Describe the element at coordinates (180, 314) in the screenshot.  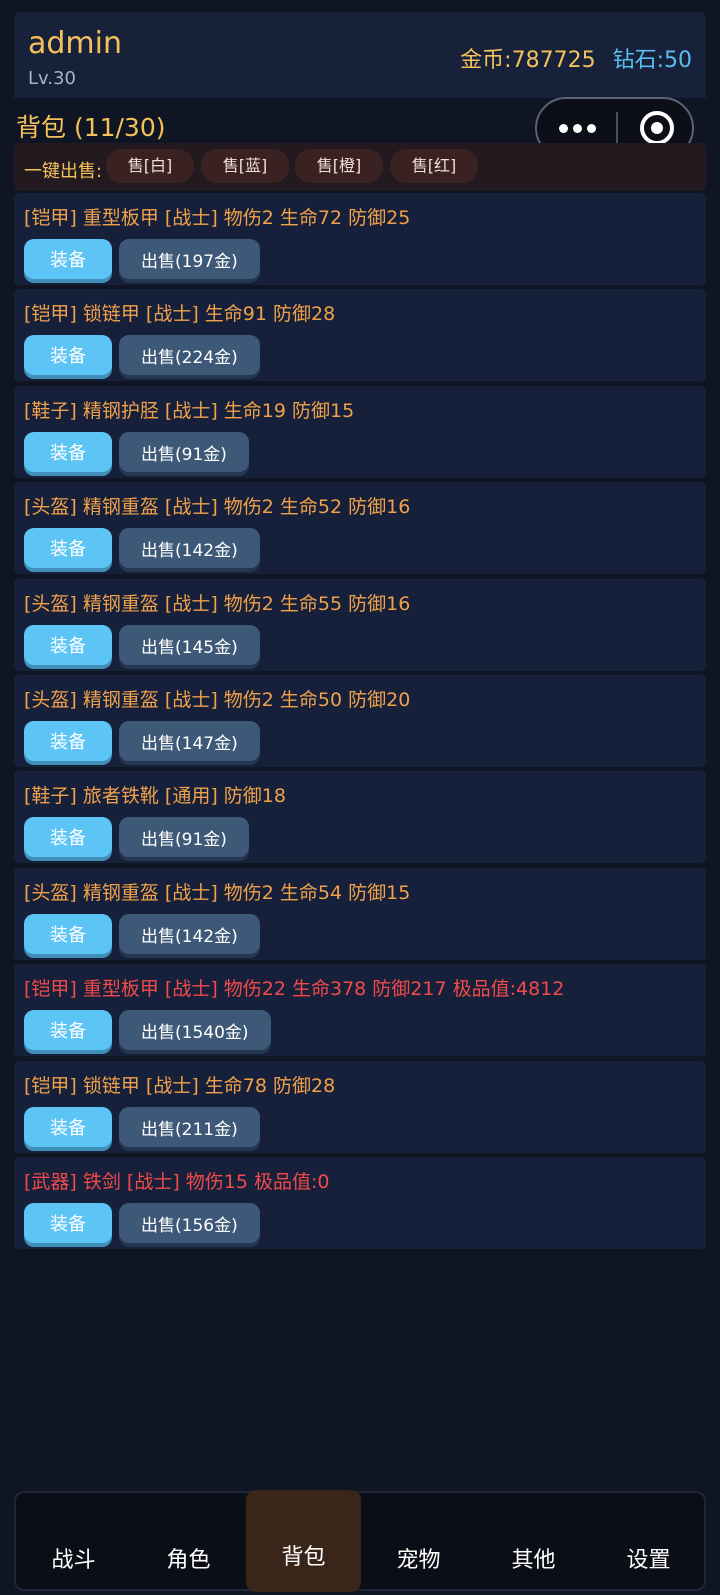
I see `item-description: [铠甲] 锁链甲 [战士] 生命91 防御28` at that location.